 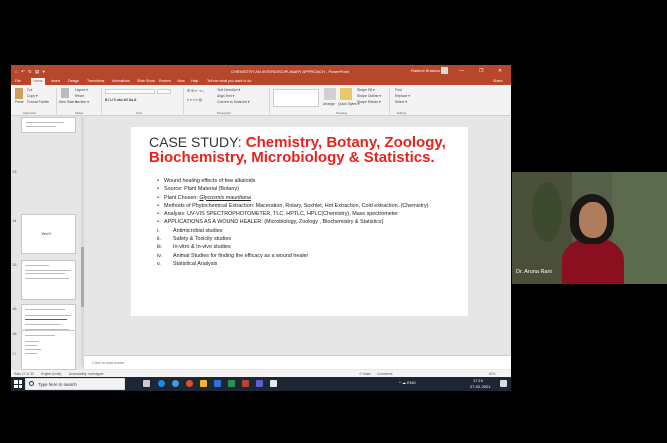 I want to click on font-size-select, so click(x=164, y=91).